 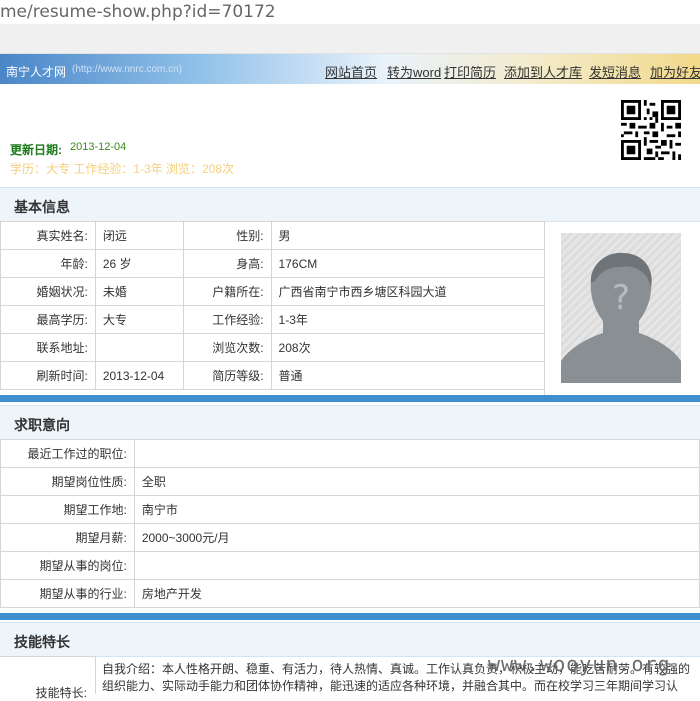 I want to click on salary-value: 2000~3000元/月, so click(x=416, y=537).